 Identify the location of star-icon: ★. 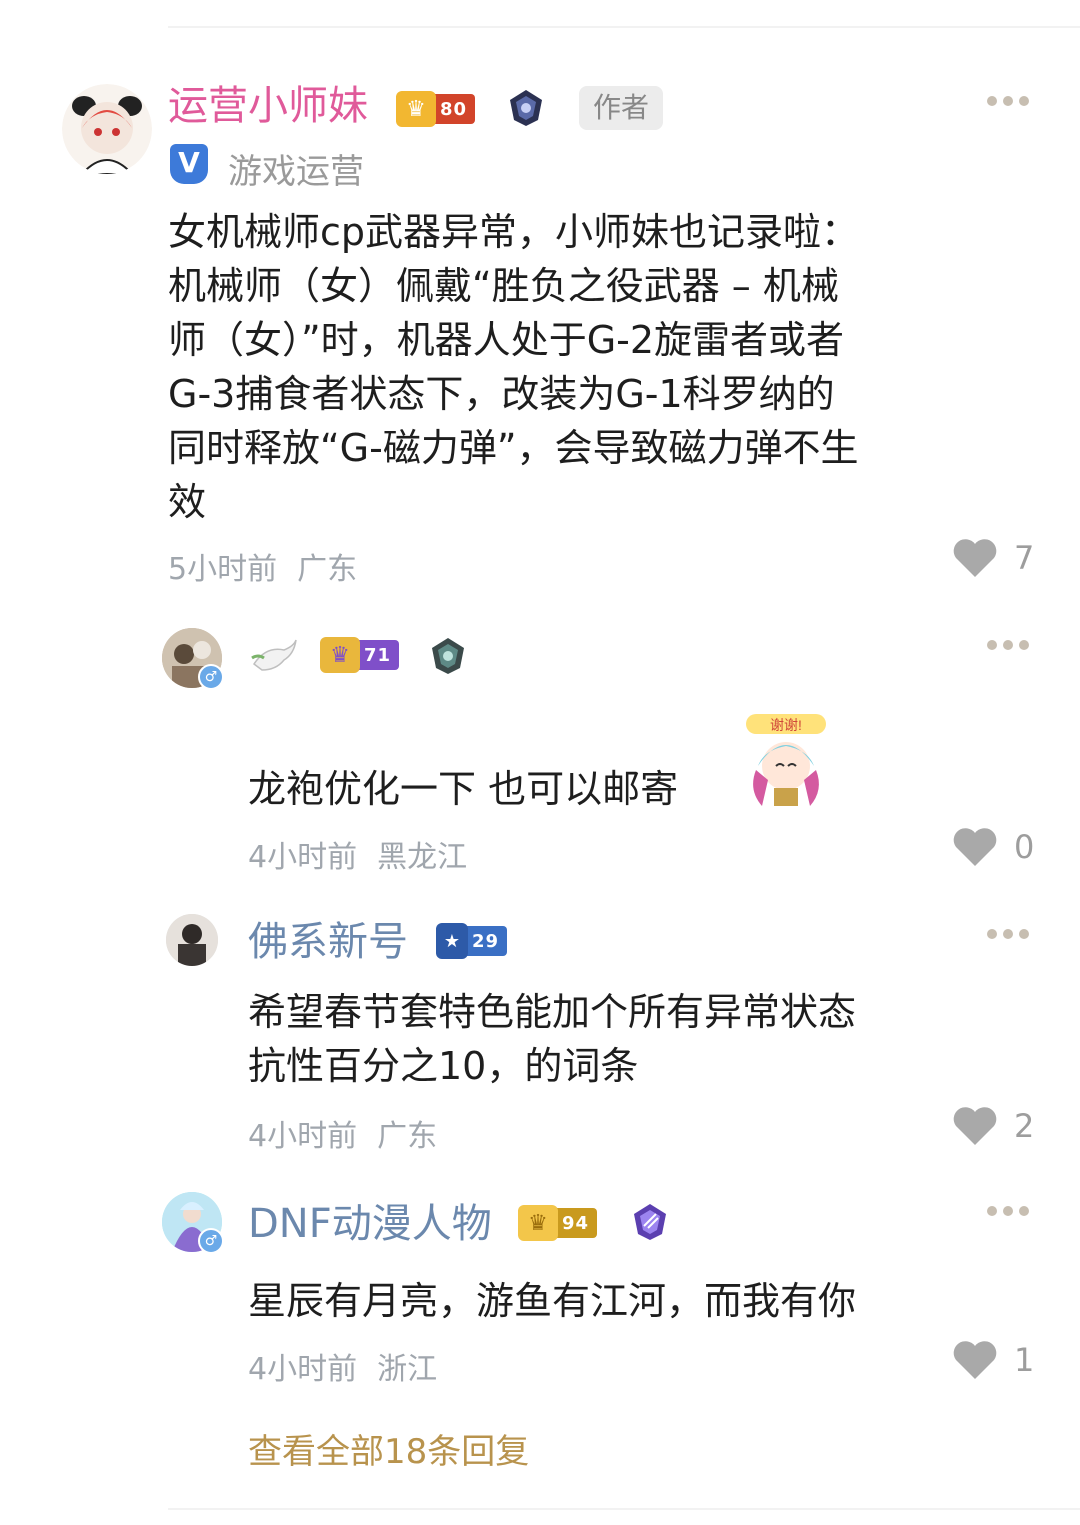
(452, 941).